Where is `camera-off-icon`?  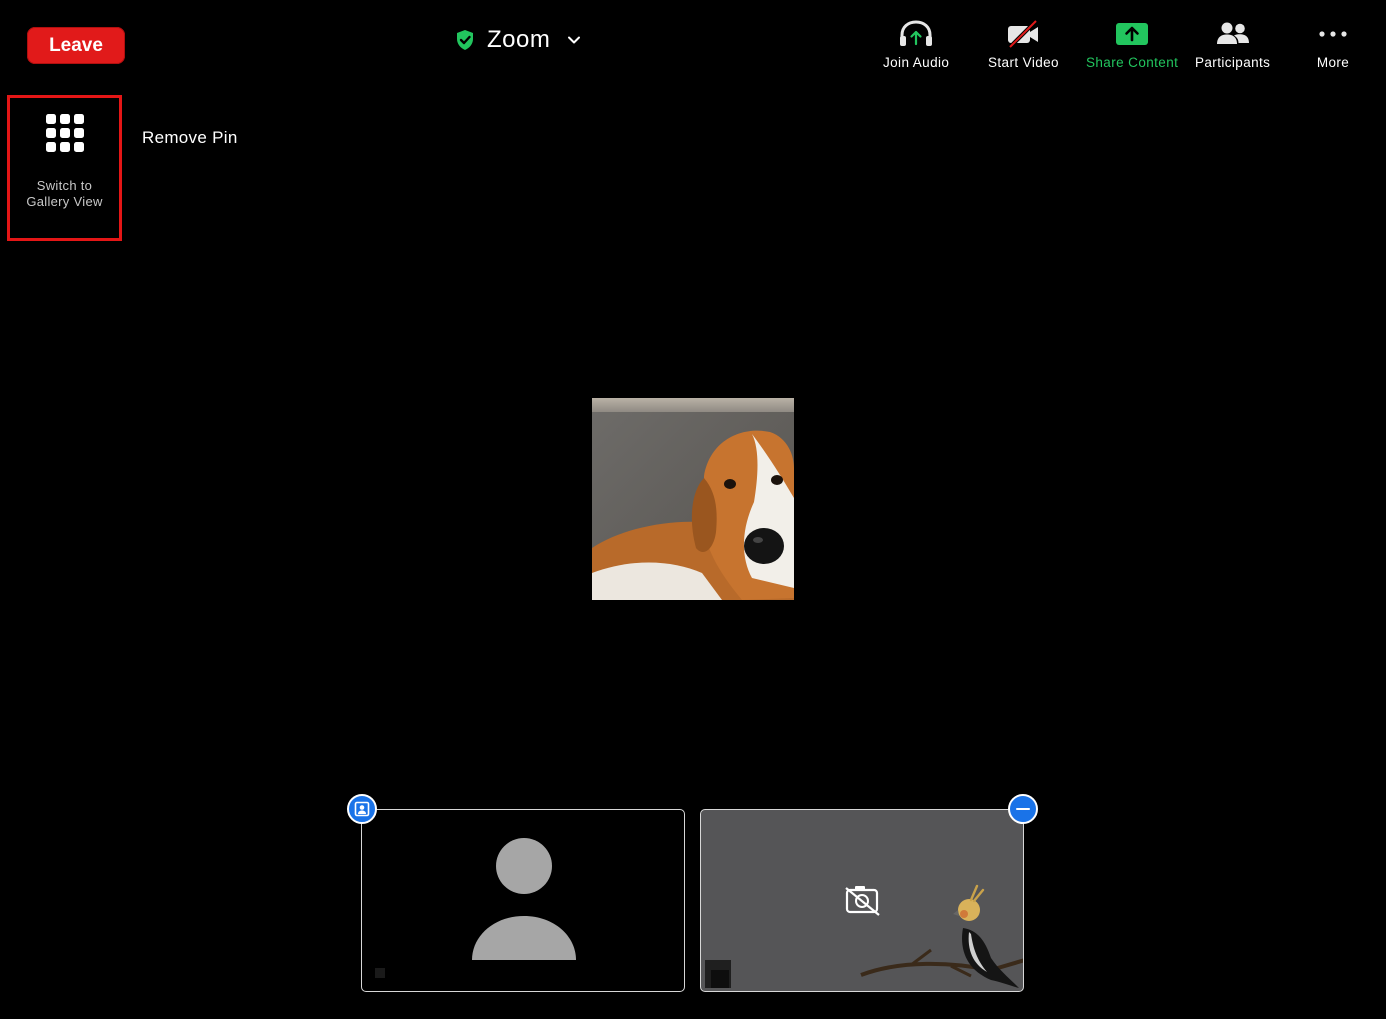
camera-off-icon is located at coordinates (862, 900).